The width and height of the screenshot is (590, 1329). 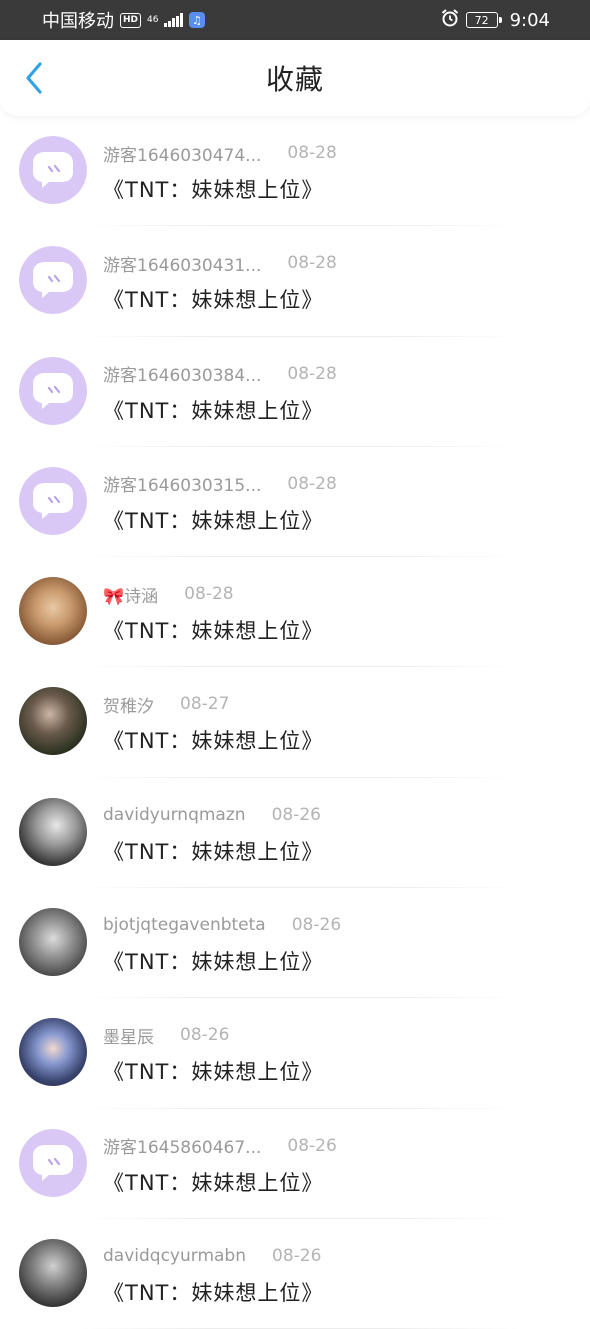 I want to click on list-item: 游客1646030315... 08-28 《TNT：妹妹想上位》, so click(x=295, y=502).